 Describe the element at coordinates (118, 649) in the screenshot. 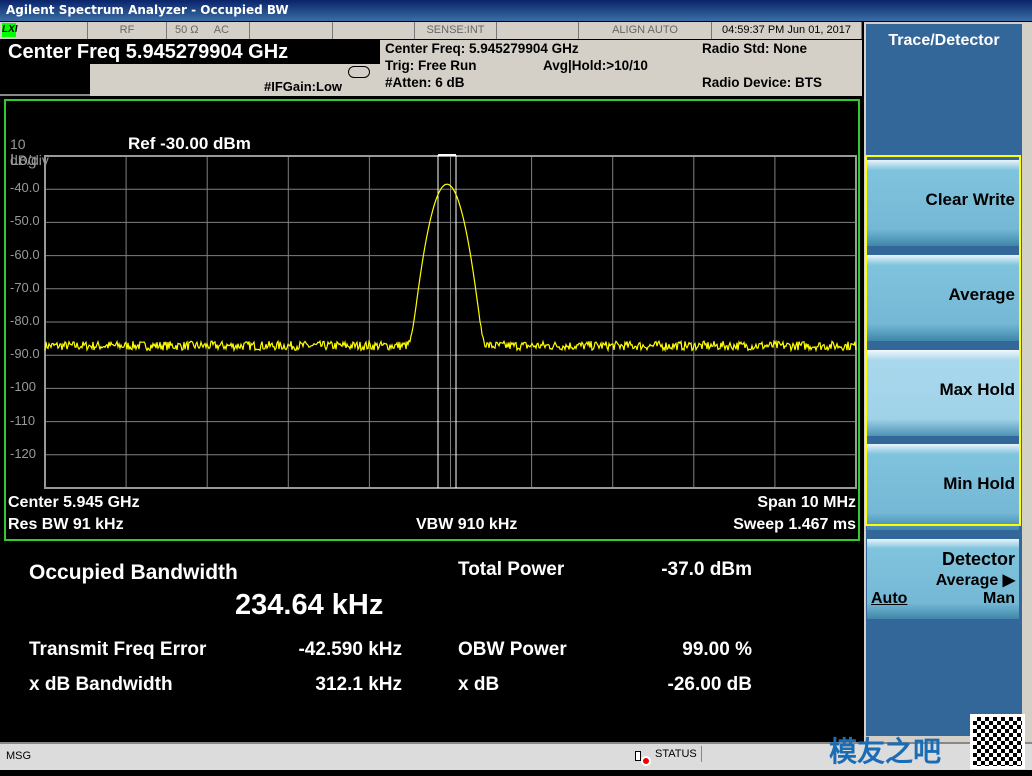

I see `tfe-label: Transmit Freq Error` at that location.